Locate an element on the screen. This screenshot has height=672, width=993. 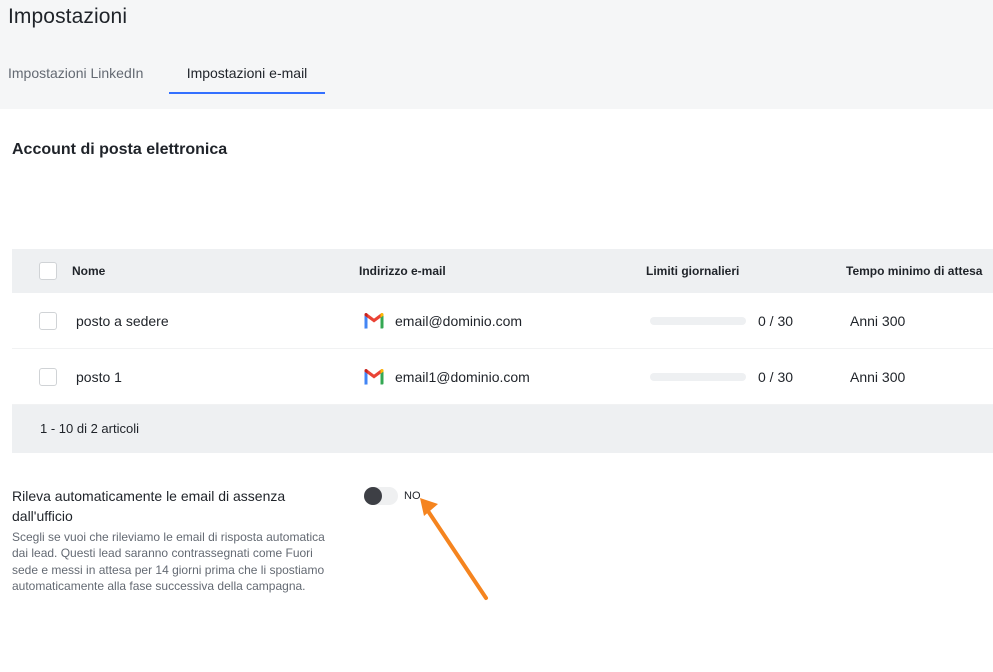
tab-email-settings: Impostazioni e-mail is located at coordinates (247, 76).